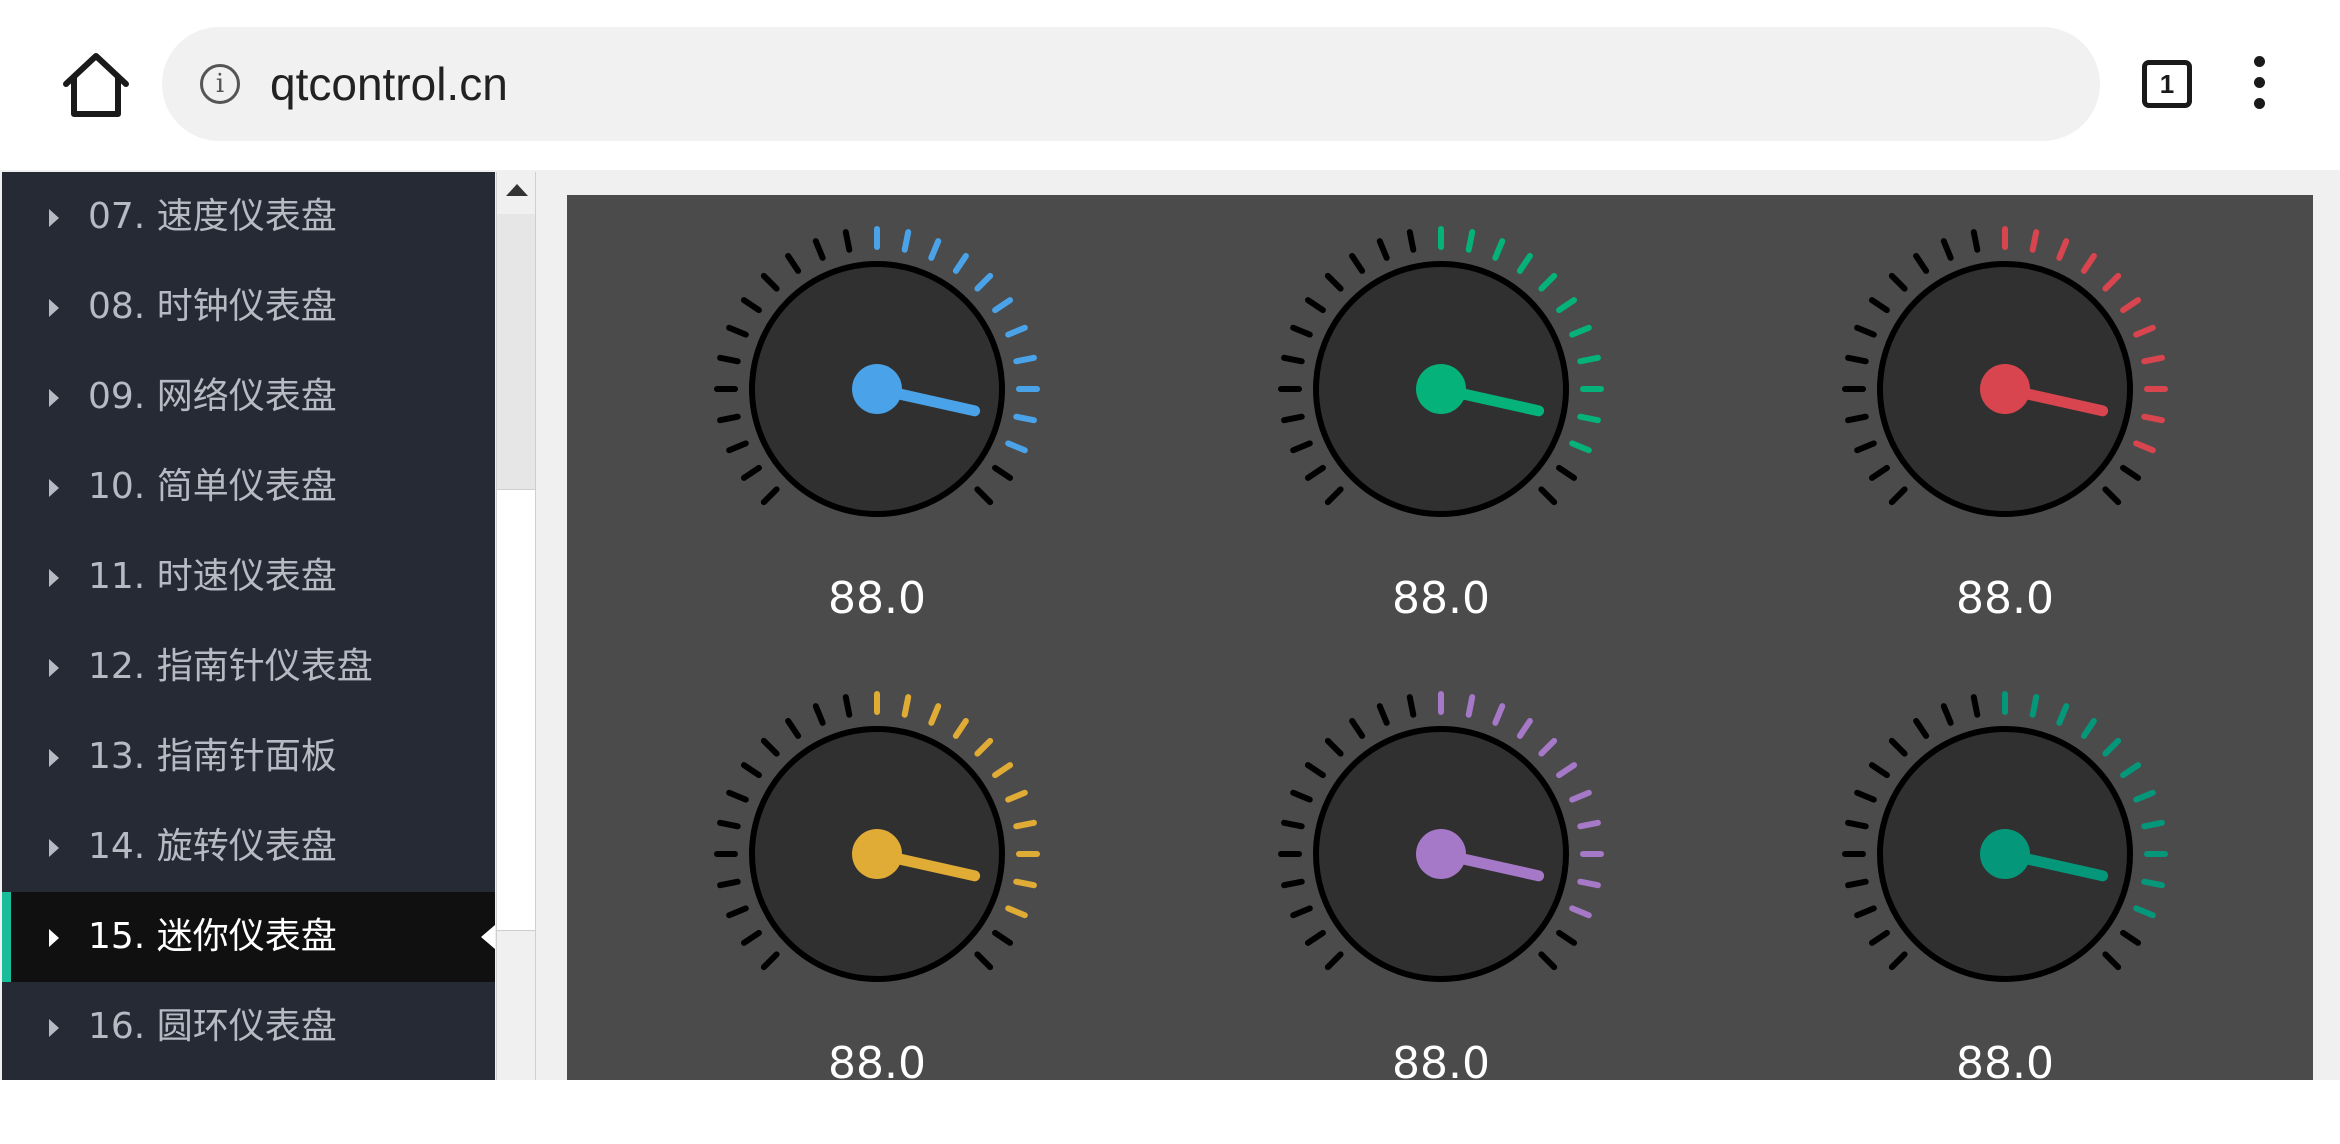 This screenshot has height=1144, width=2340. Describe the element at coordinates (516, 352) in the screenshot. I see `scroll-track` at that location.